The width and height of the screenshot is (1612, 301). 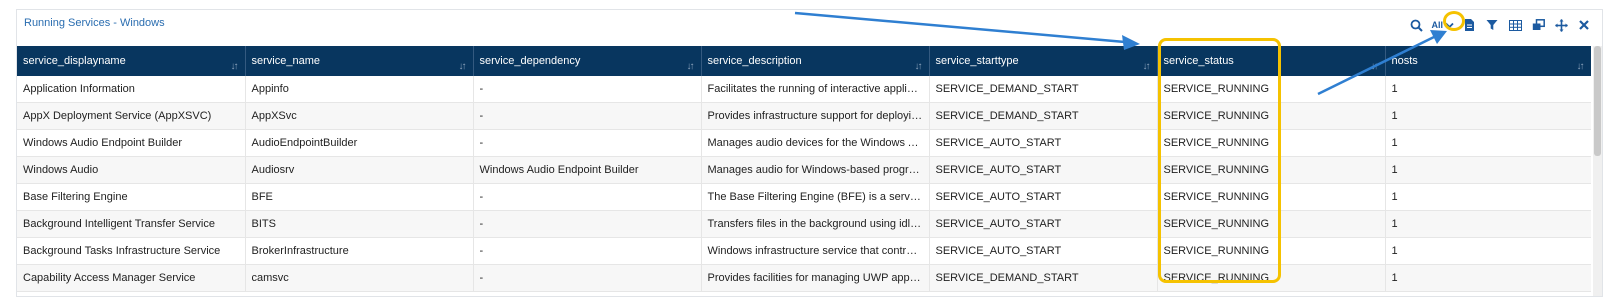 What do you see at coordinates (94, 23) in the screenshot?
I see `panel-title: Running Services - Windows` at bounding box center [94, 23].